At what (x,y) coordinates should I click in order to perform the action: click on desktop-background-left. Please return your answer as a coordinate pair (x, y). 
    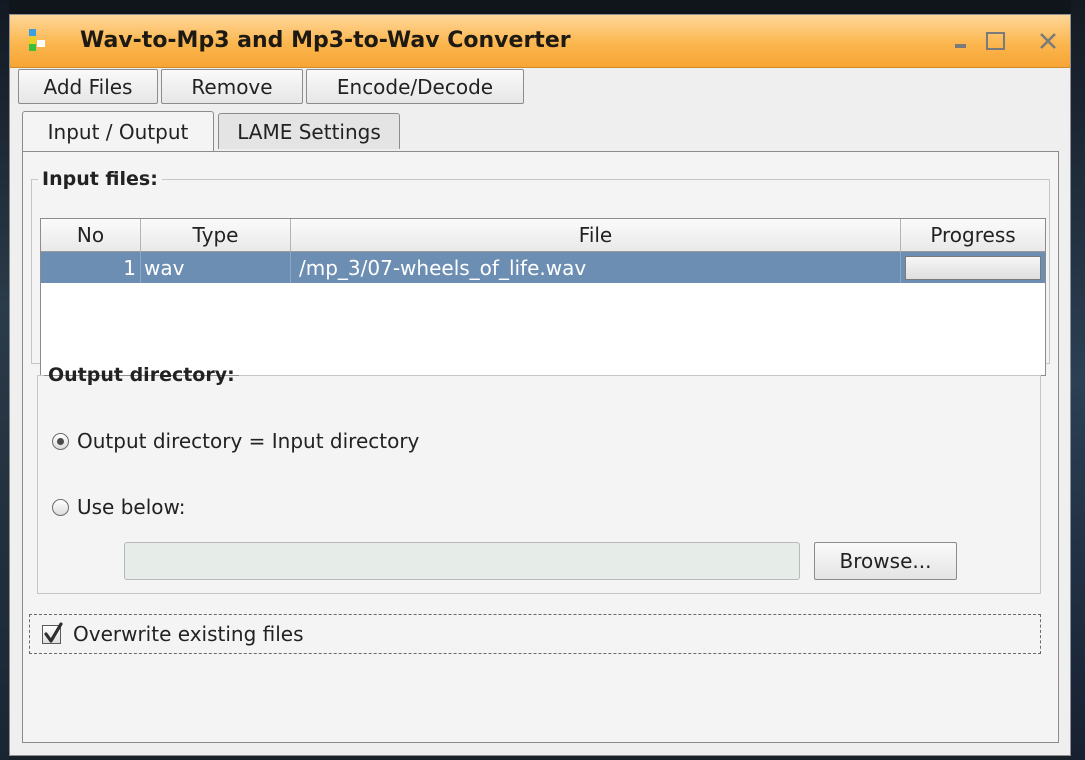
    Looking at the image, I should click on (4, 380).